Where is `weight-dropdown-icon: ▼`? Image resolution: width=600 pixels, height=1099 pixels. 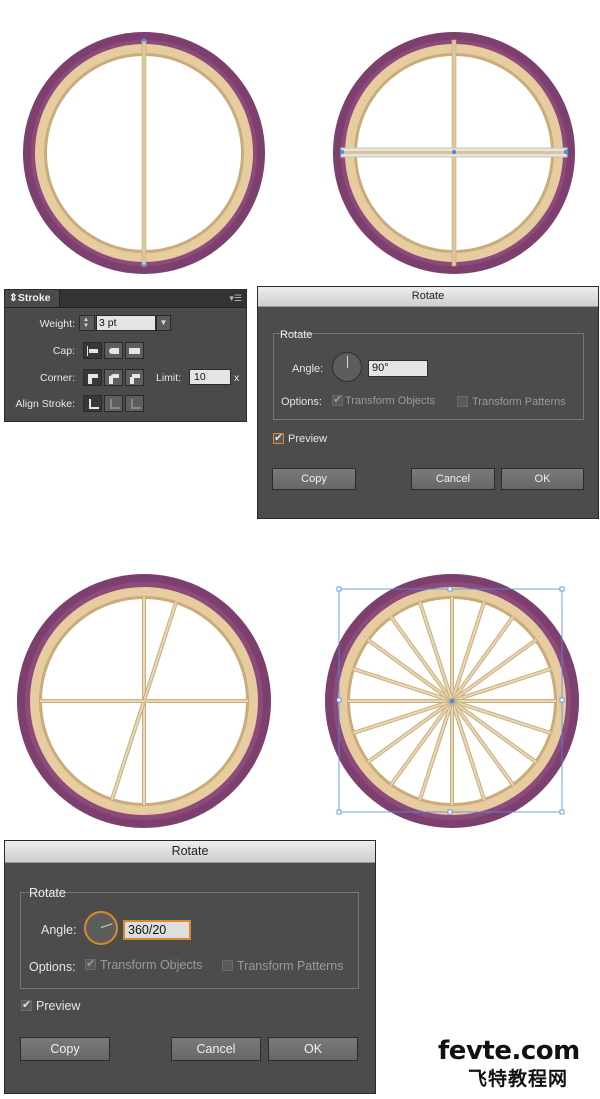
weight-dropdown-icon: ▼ is located at coordinates (163, 323).